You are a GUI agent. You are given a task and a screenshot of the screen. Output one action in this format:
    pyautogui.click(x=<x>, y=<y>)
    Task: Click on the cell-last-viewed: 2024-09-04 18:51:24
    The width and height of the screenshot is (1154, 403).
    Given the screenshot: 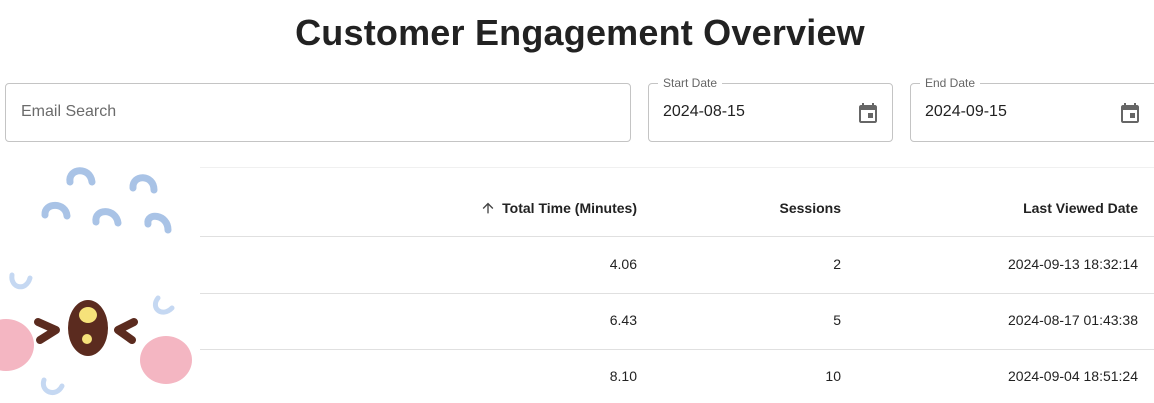 What is the action you would take?
    pyautogui.click(x=1073, y=376)
    